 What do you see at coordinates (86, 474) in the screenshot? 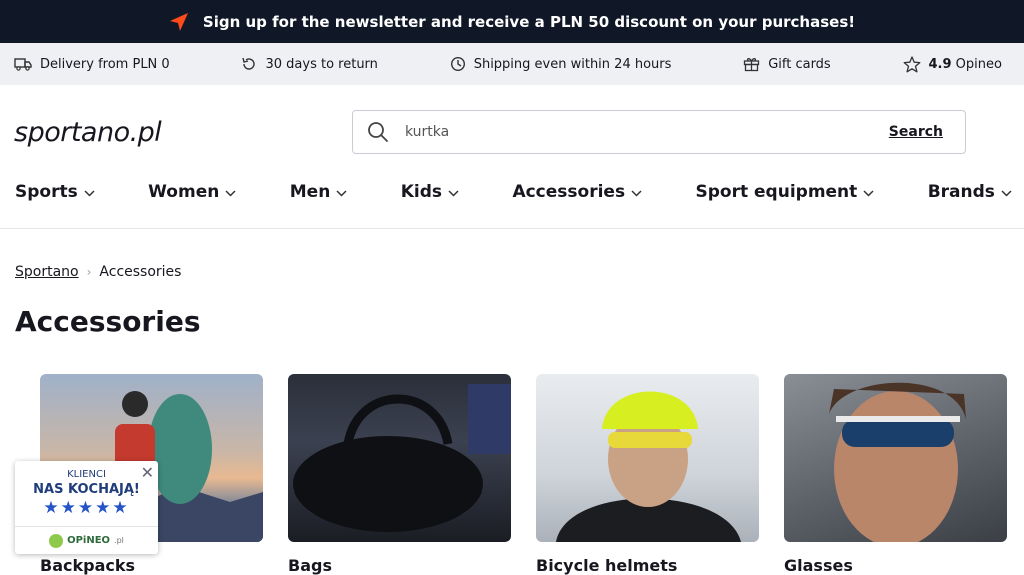
I see `badge-line1: KLIENCI` at bounding box center [86, 474].